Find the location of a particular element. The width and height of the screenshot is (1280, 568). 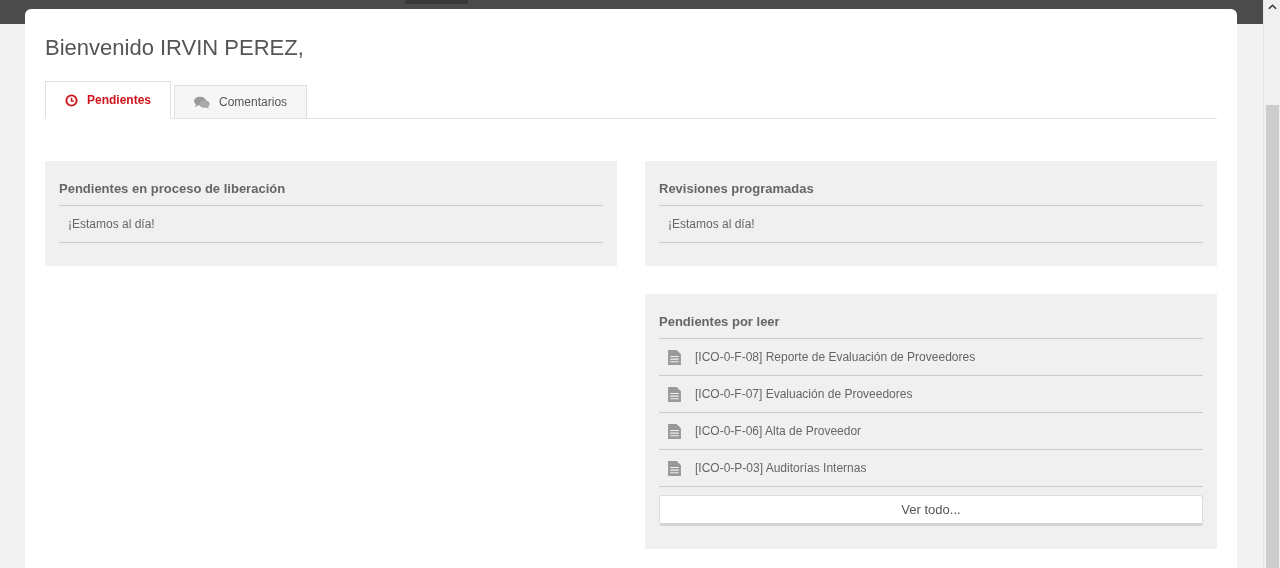

scrollbar is located at coordinates (1271, 284).